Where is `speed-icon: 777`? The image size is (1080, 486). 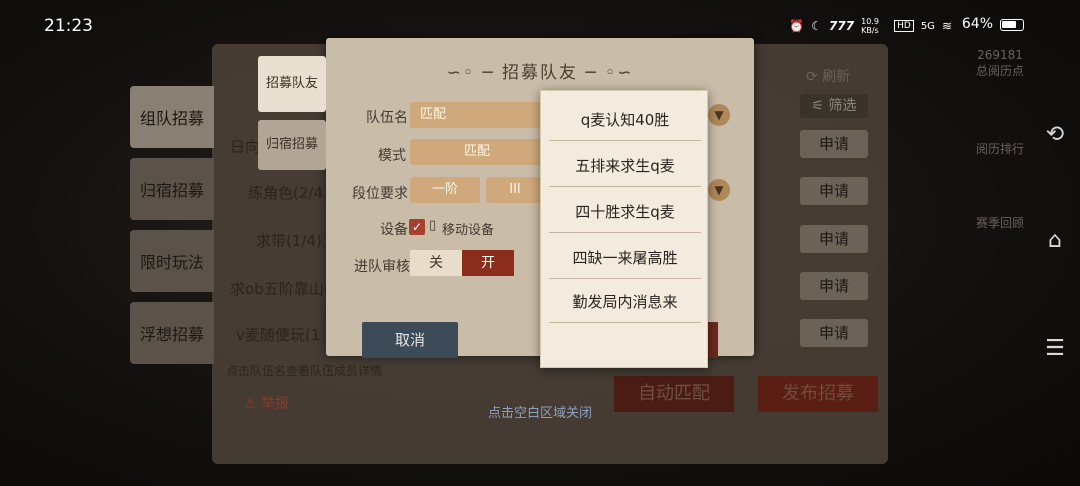
speed-icon: 777 is located at coordinates (842, 26).